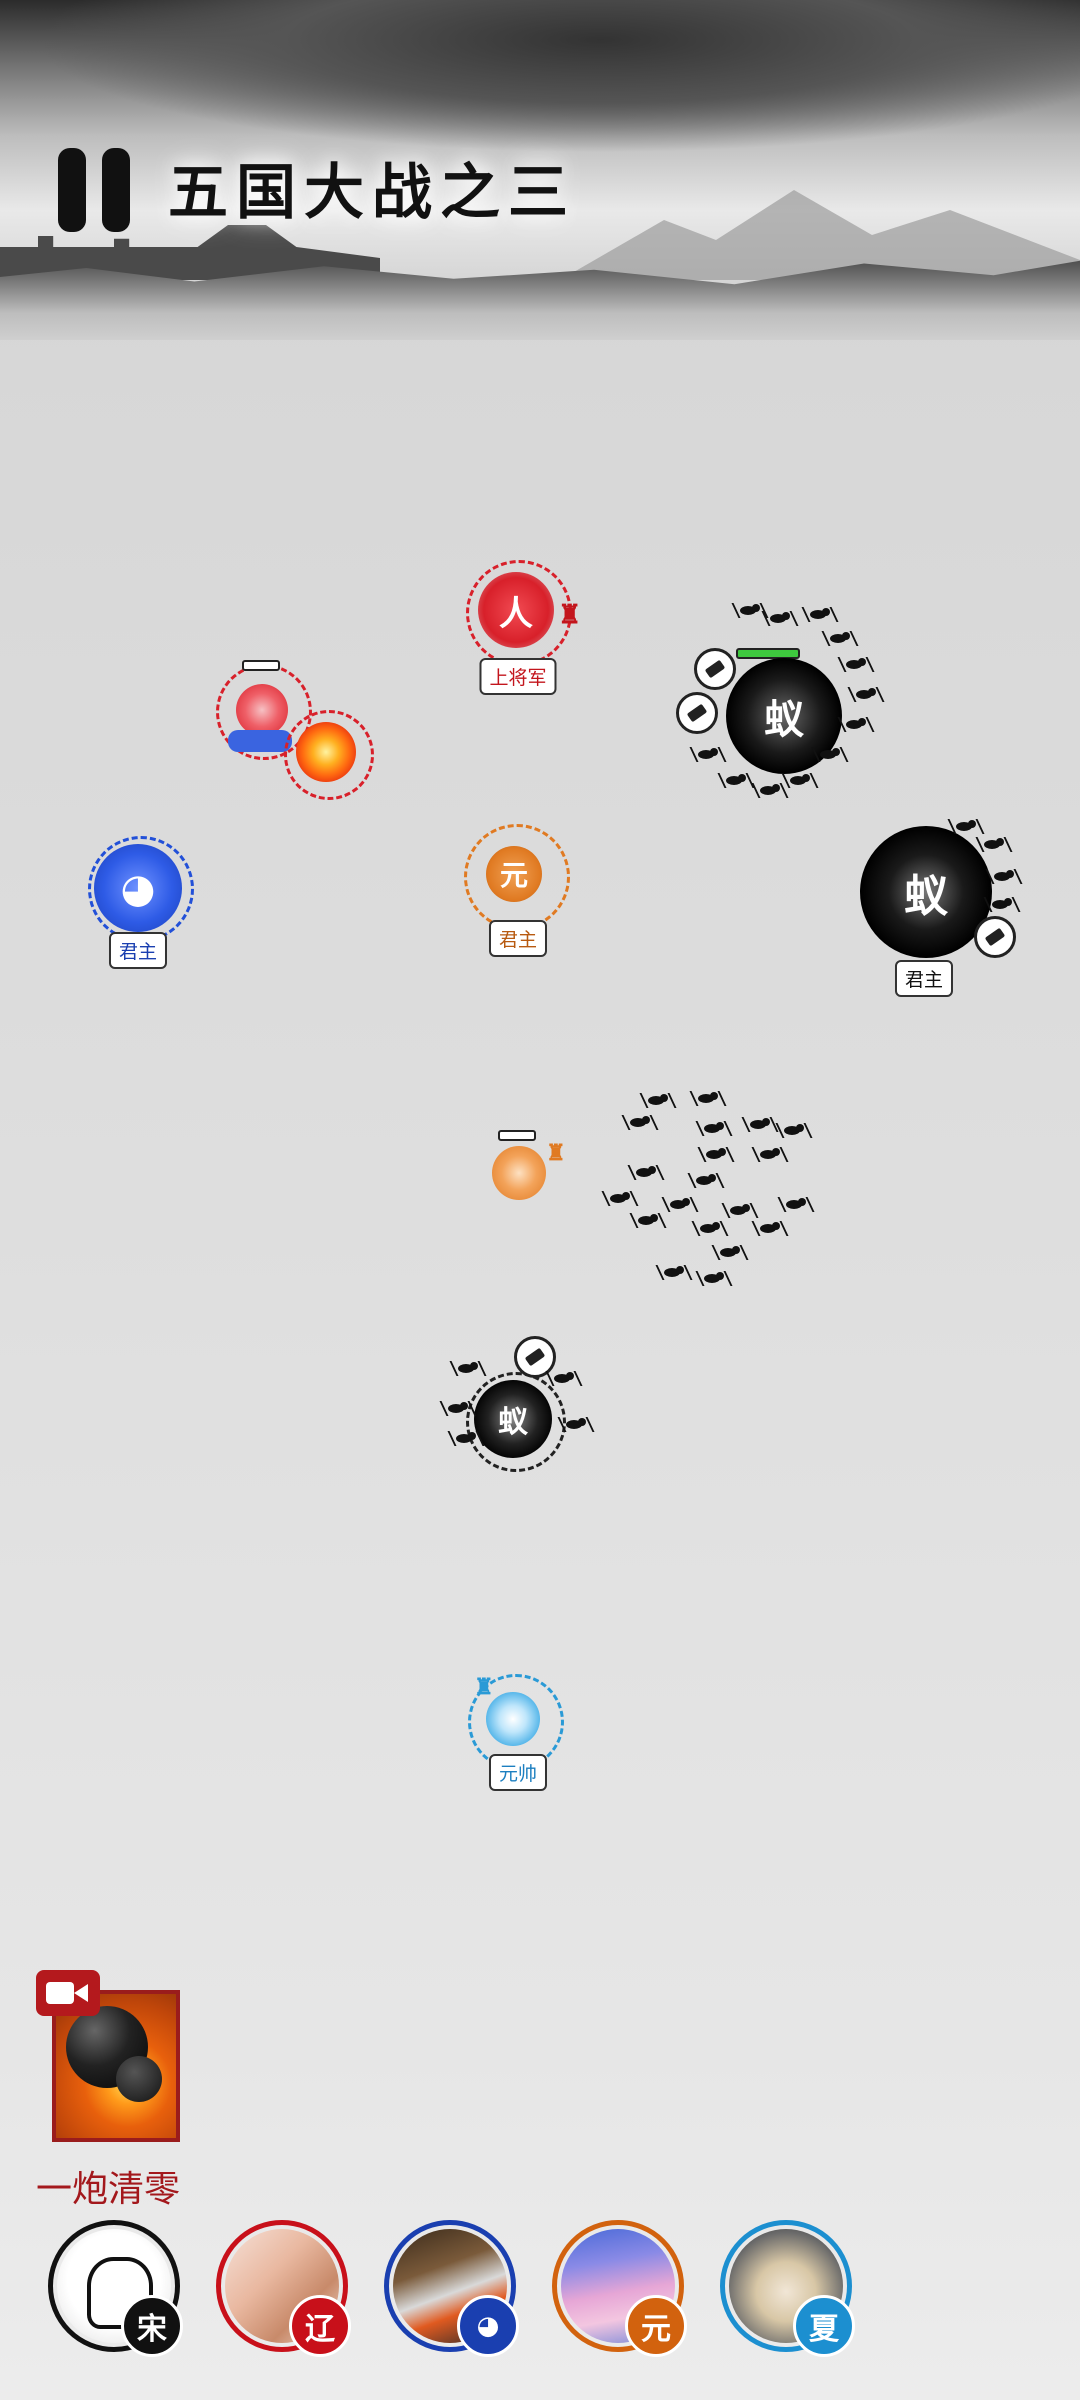 The height and width of the screenshot is (2400, 1080). Describe the element at coordinates (656, 2326) in the screenshot. I see `faction-badge: 元` at that location.